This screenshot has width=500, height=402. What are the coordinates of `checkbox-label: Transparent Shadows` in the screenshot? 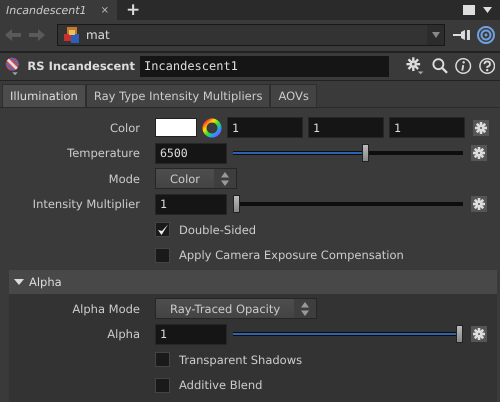 It's located at (240, 359).